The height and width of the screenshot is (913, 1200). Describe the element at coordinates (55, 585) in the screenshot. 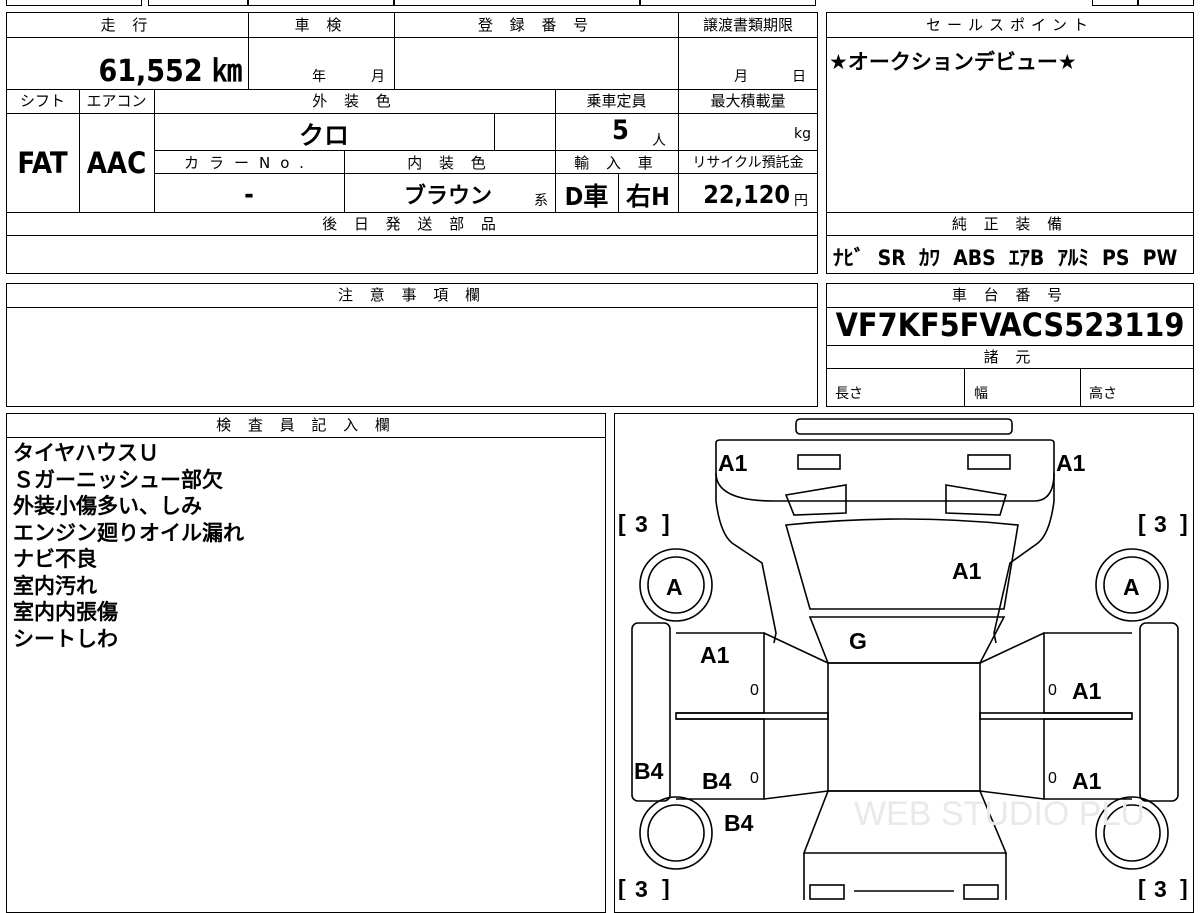

I see `inspector-note: 室内汚れ` at that location.